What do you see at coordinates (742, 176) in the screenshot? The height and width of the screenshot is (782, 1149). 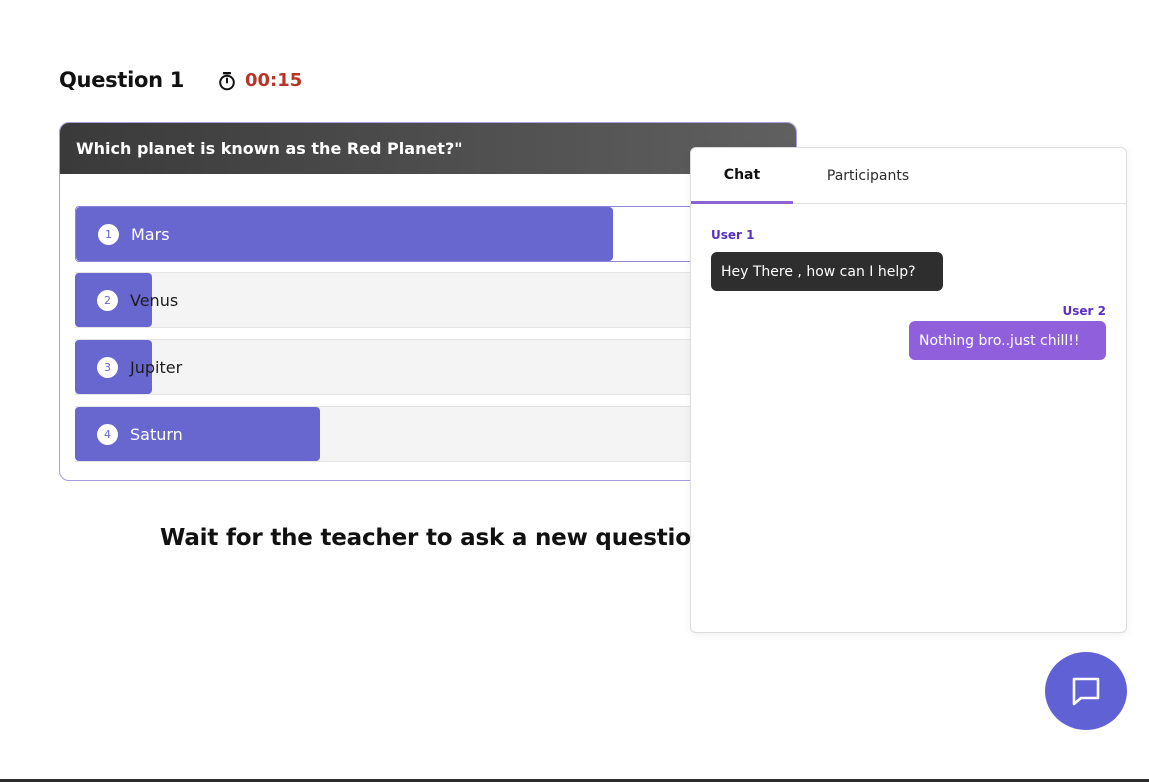 I see `tab-chat: Chat` at bounding box center [742, 176].